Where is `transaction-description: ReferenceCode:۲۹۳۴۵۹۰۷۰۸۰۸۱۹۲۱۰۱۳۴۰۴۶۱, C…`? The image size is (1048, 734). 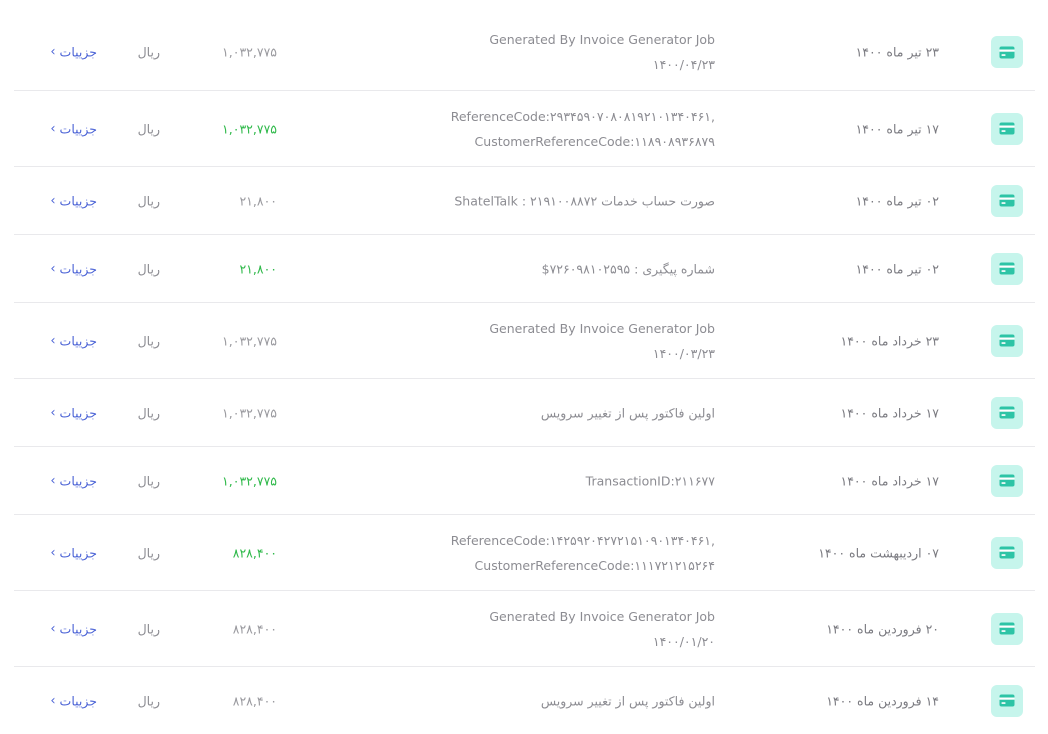 transaction-description: ReferenceCode:۲۹۳۴۵۹۰۷۰۸۰۸۱۹۲۱۰۱۳۴۰۴۶۱, C… is located at coordinates (583, 129).